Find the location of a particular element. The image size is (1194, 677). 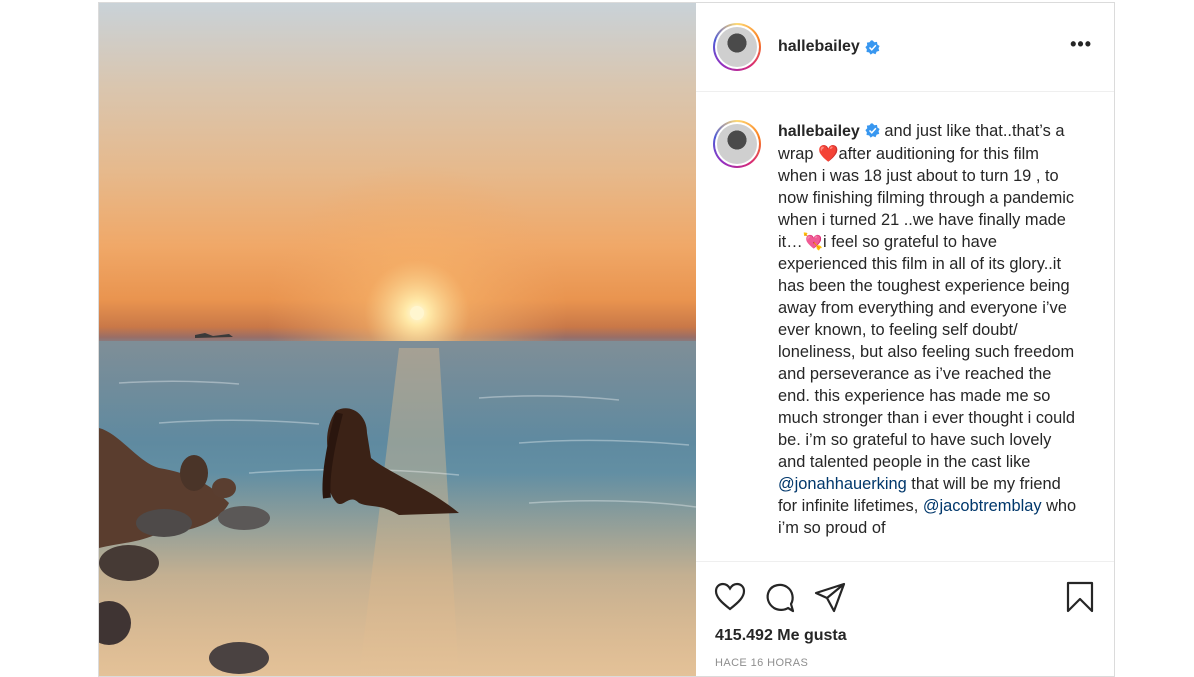

like-count: 415.492 Me gusta is located at coordinates (781, 636).